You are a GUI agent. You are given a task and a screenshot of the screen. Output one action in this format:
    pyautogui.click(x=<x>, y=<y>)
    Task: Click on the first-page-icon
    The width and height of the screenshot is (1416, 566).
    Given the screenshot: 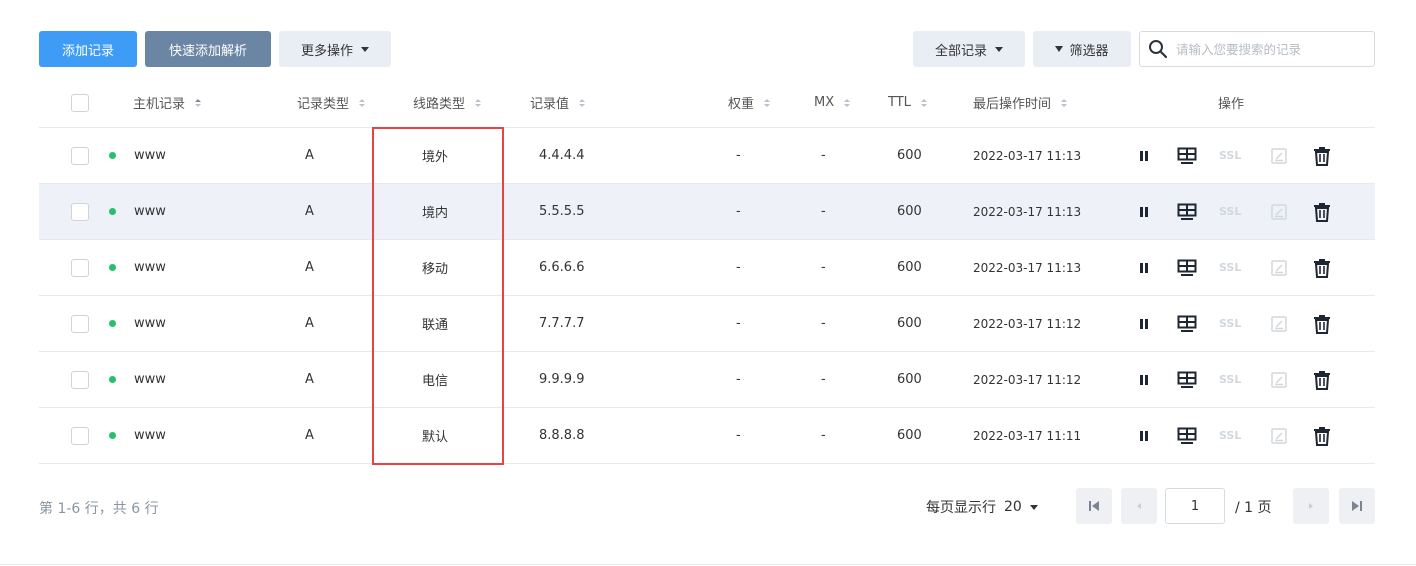 What is the action you would take?
    pyautogui.click(x=1094, y=506)
    